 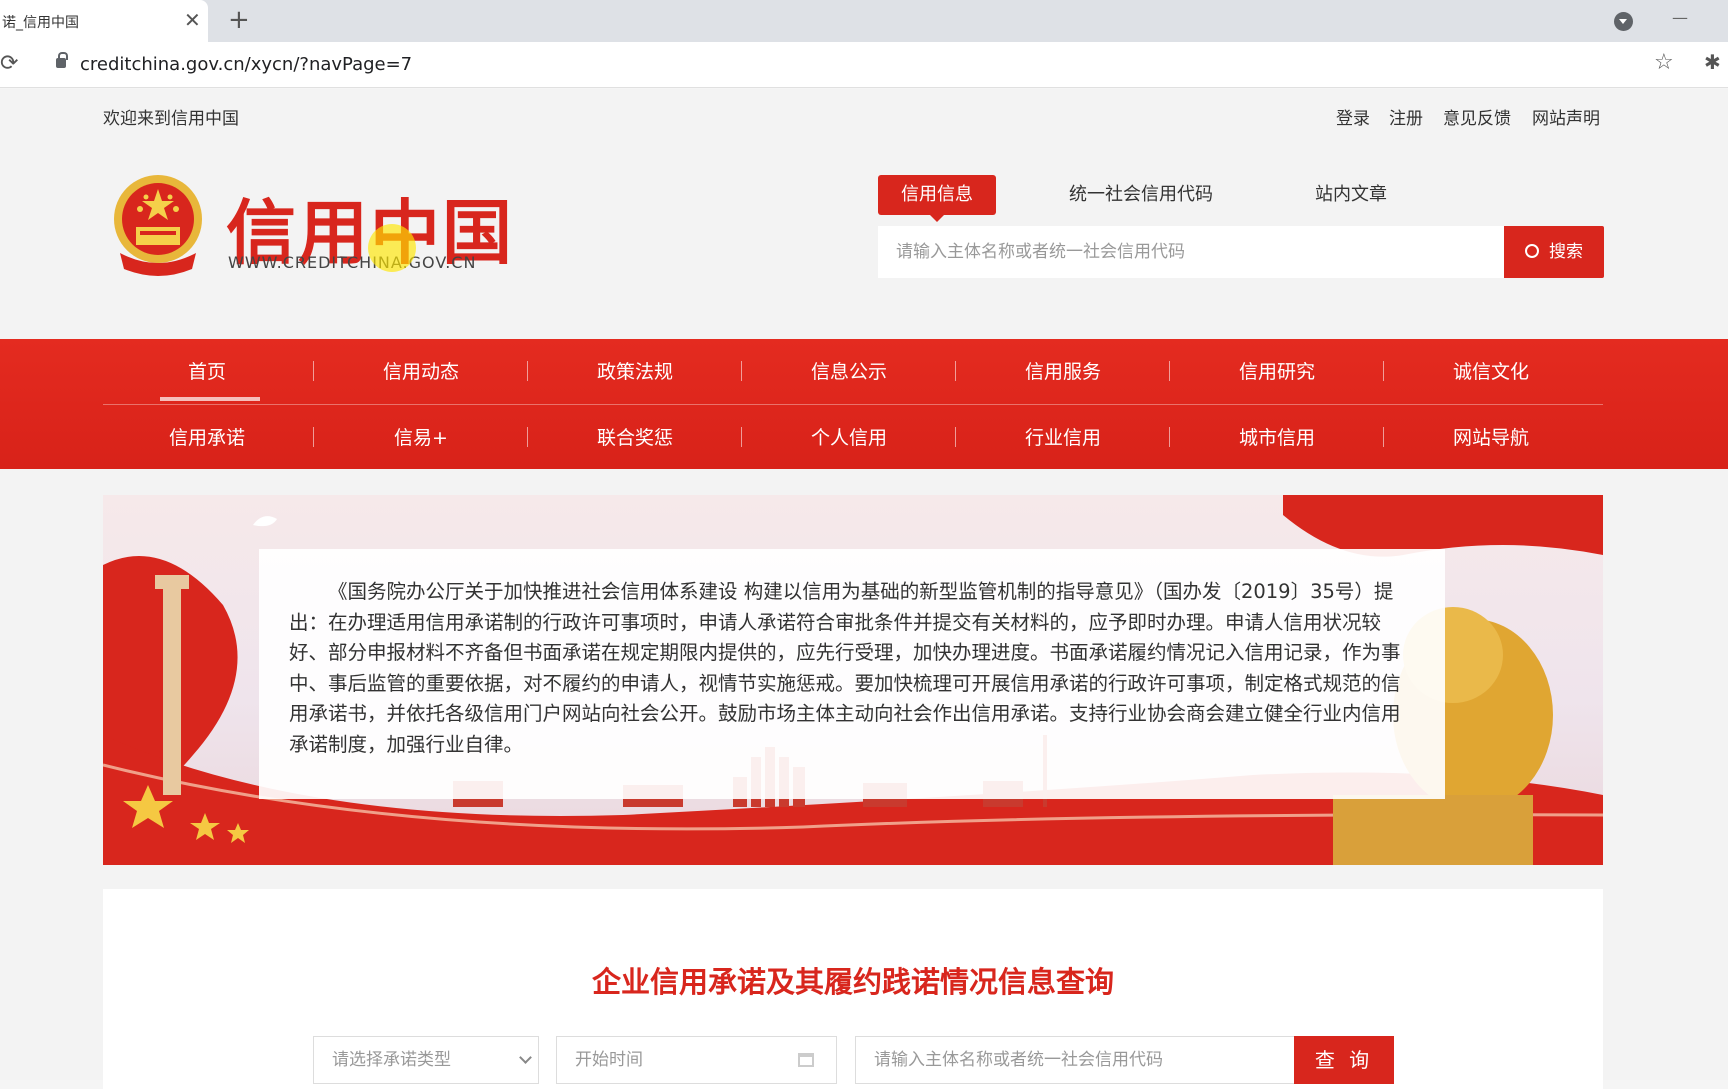 I want to click on nav-credit-commitment: 信用承诺, so click(x=207, y=436).